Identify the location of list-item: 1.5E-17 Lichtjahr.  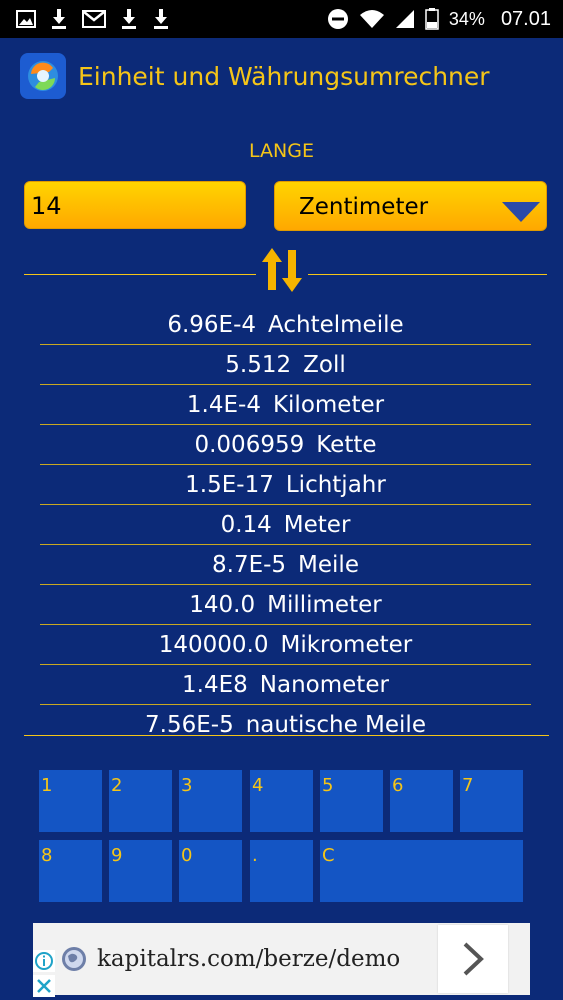
(285, 485).